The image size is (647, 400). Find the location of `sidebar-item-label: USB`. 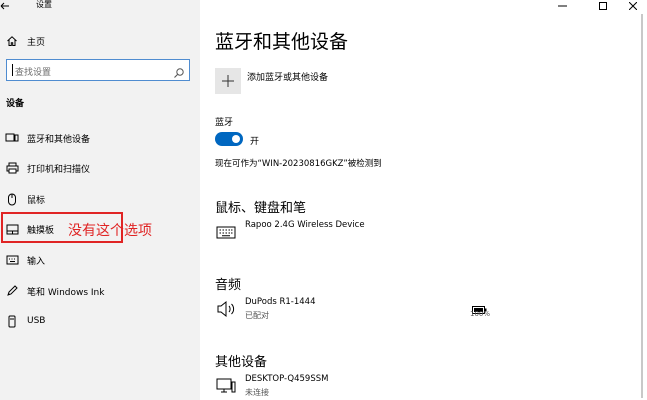

sidebar-item-label: USB is located at coordinates (36, 321).